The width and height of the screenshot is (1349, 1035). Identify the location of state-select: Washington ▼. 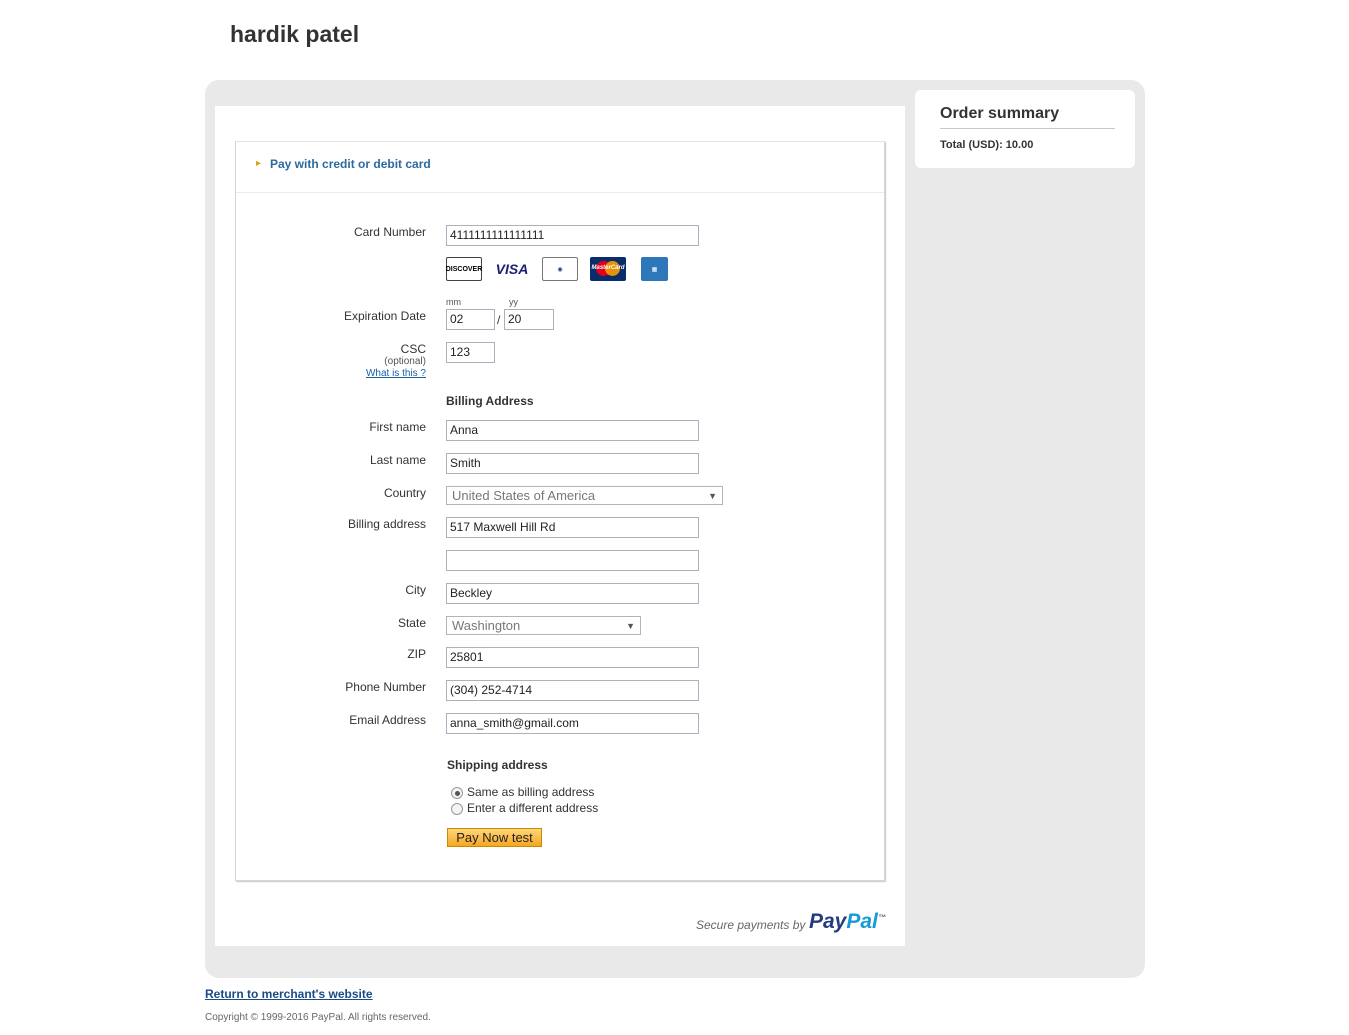
(543, 625).